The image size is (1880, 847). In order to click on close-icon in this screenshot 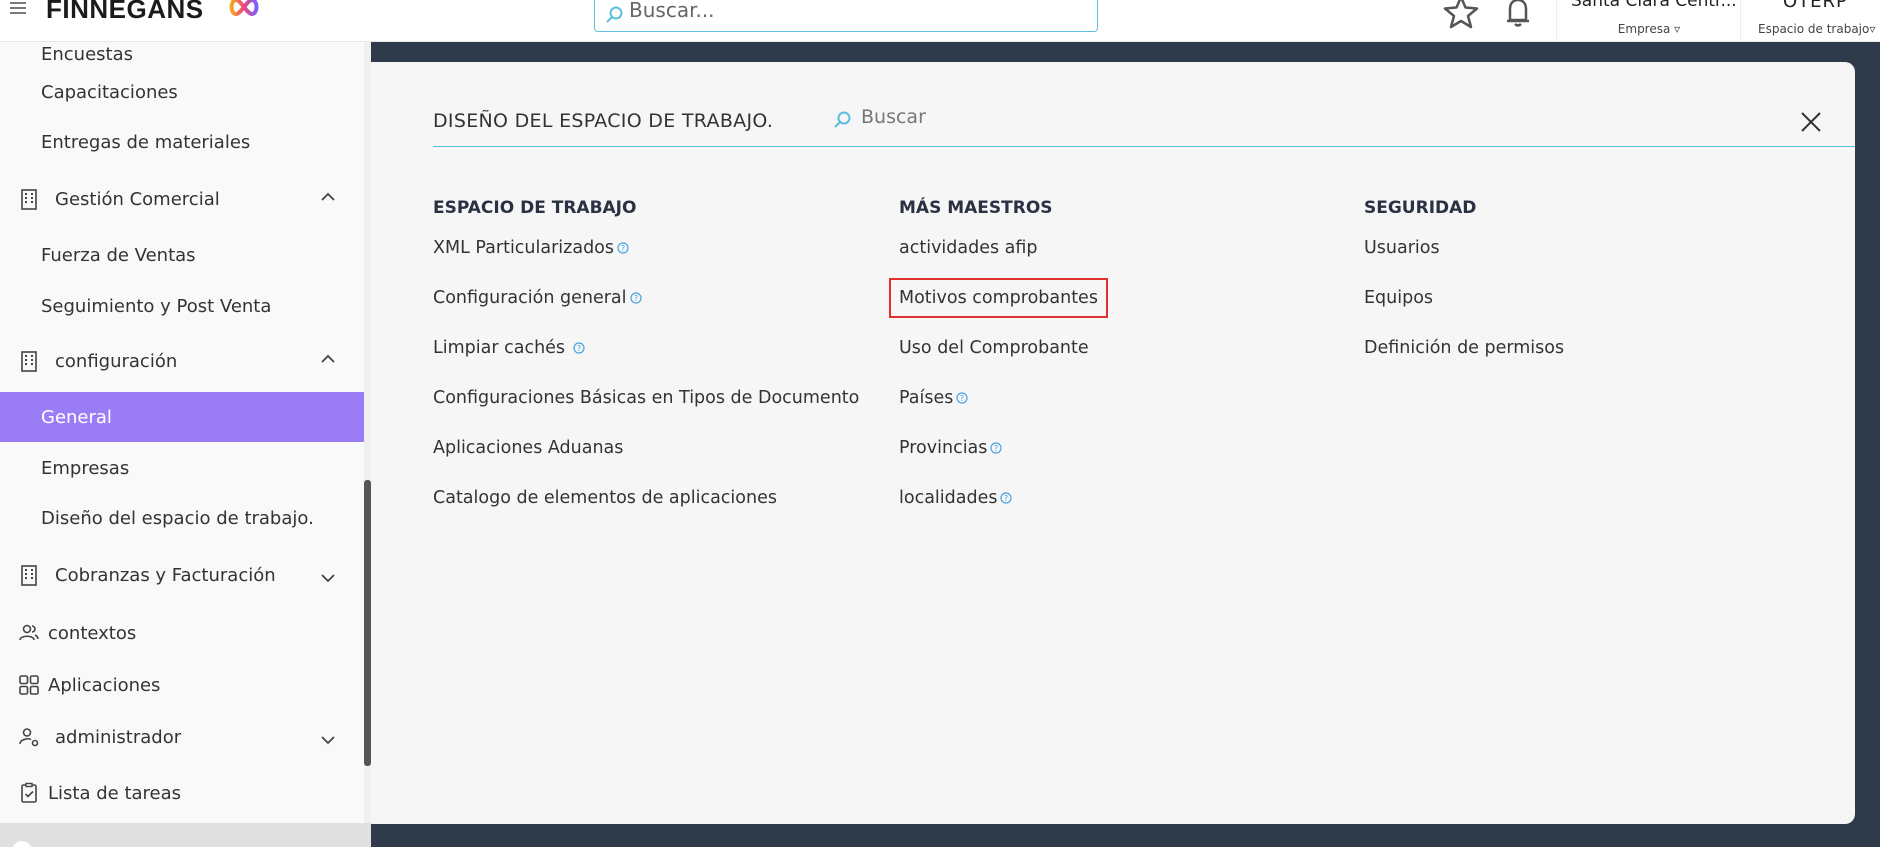, I will do `click(1811, 122)`.